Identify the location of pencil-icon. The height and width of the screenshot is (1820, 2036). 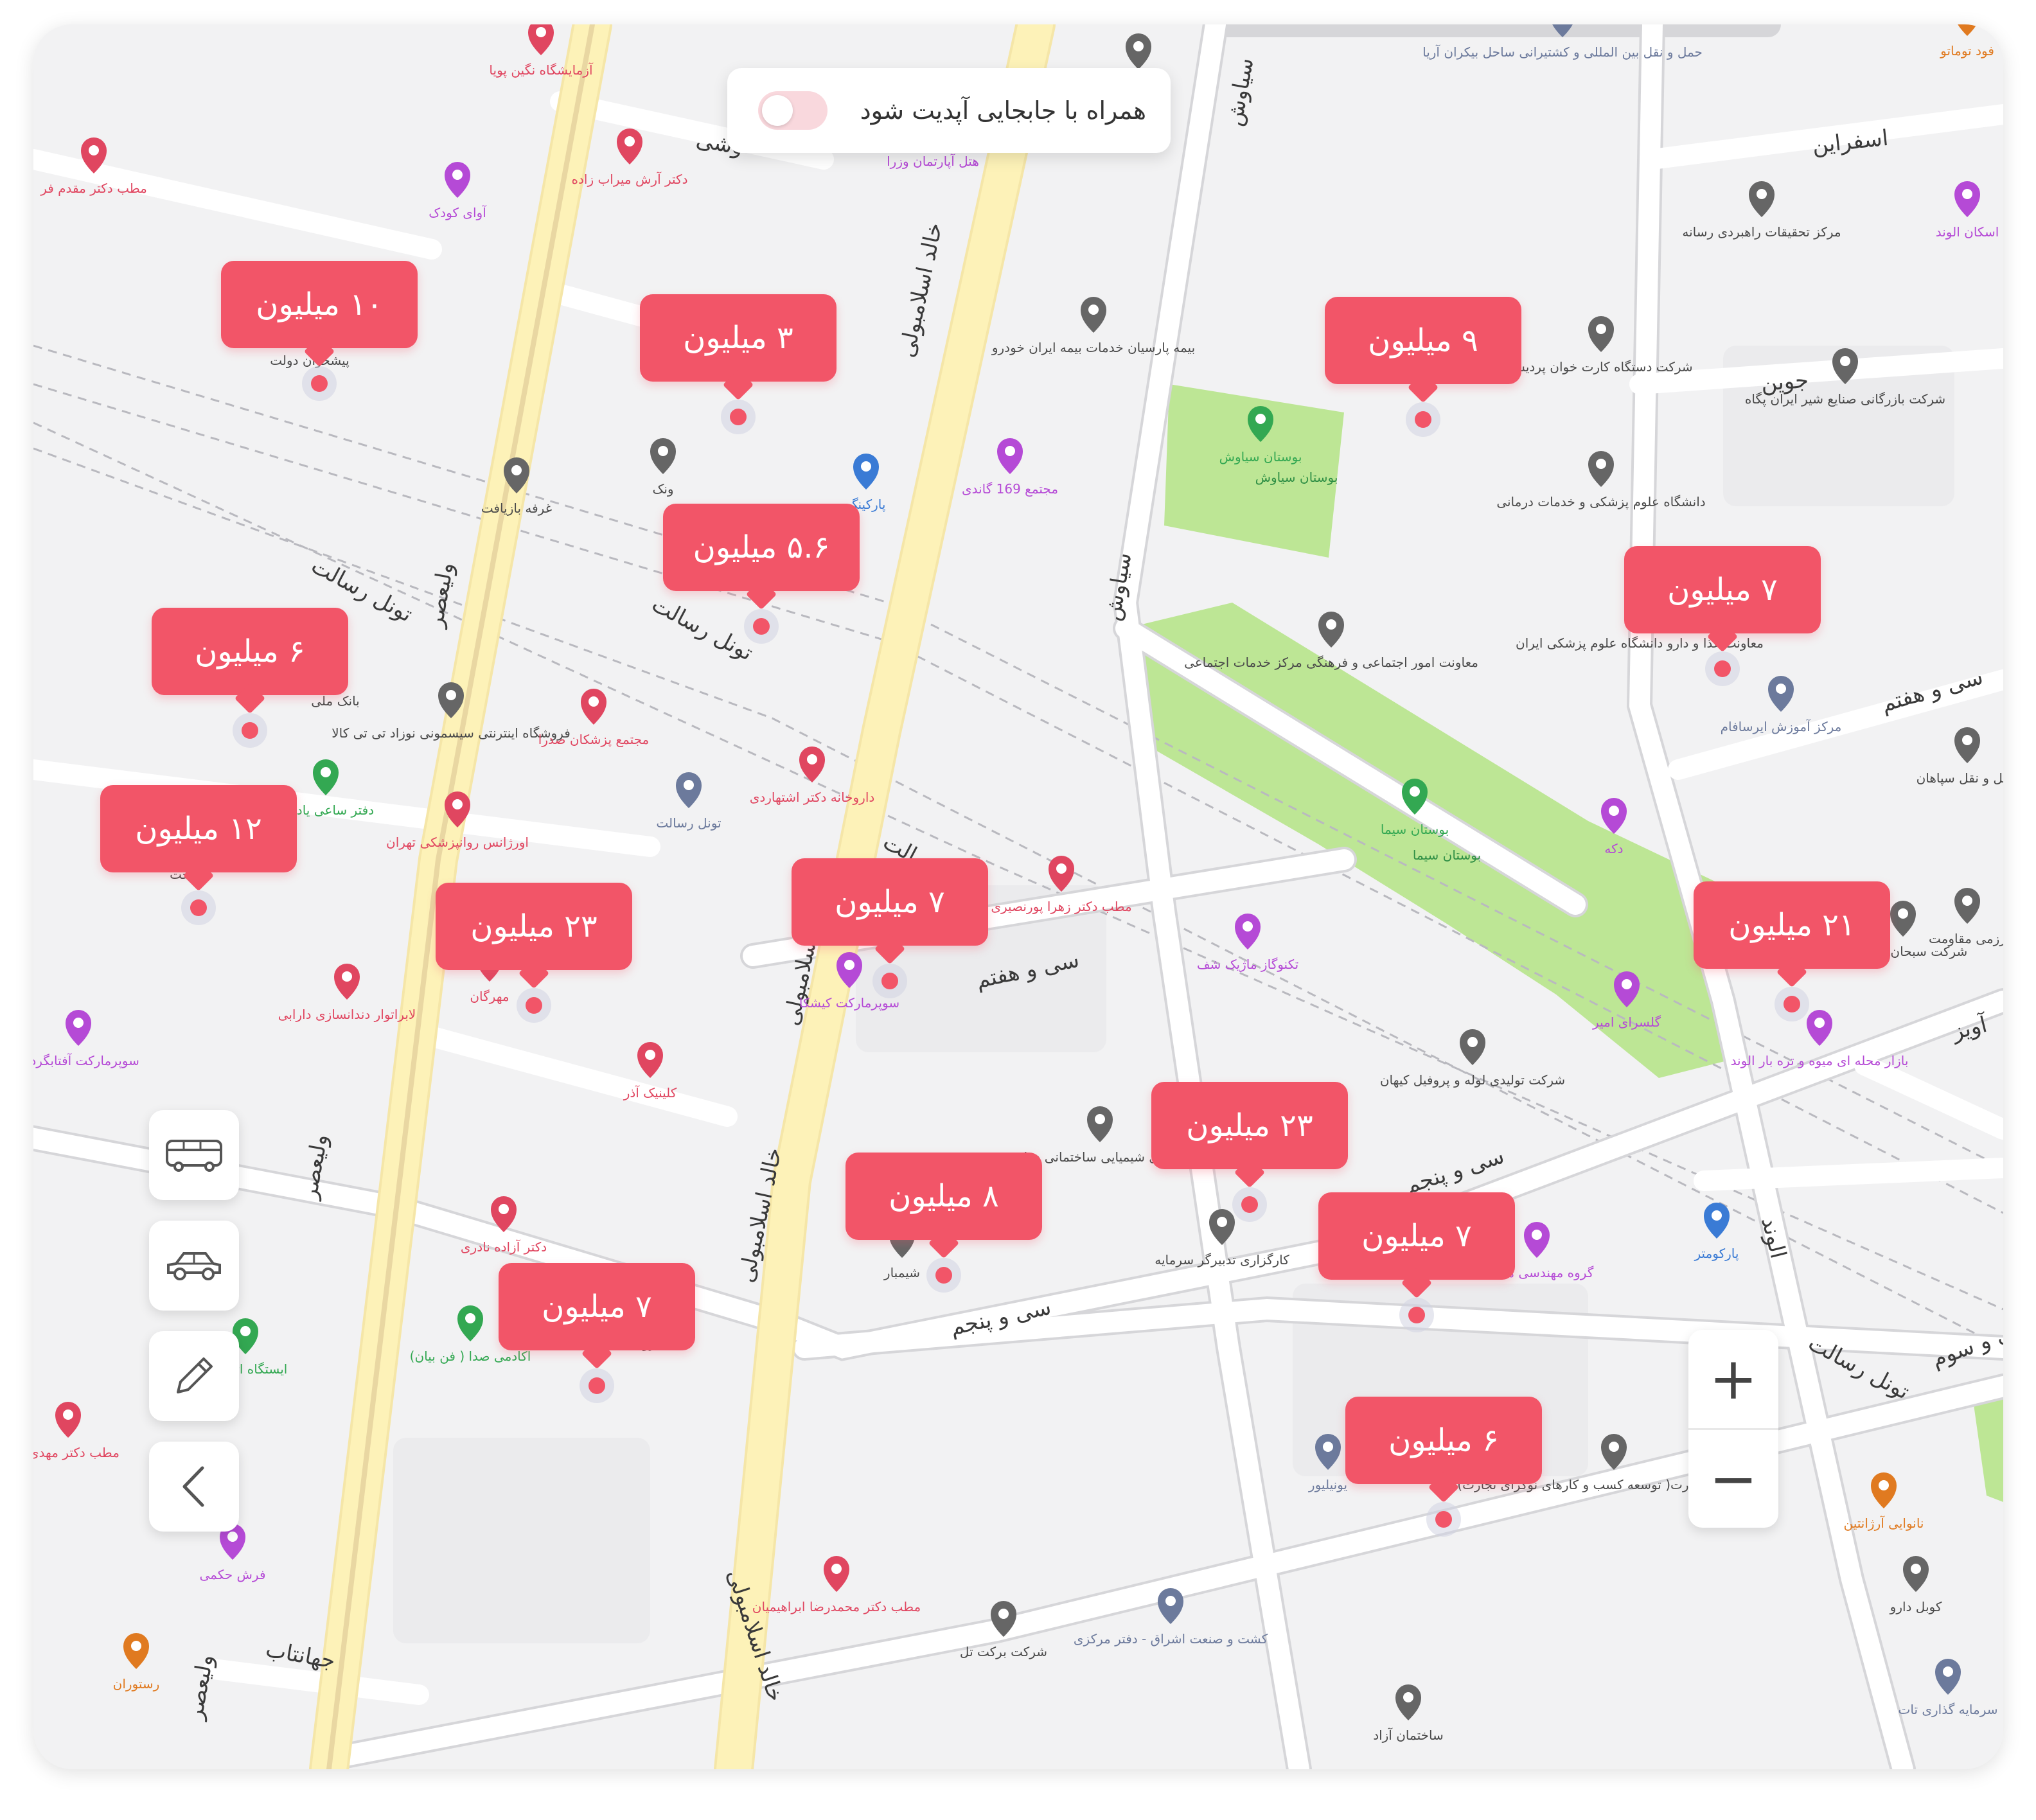
(195, 1375).